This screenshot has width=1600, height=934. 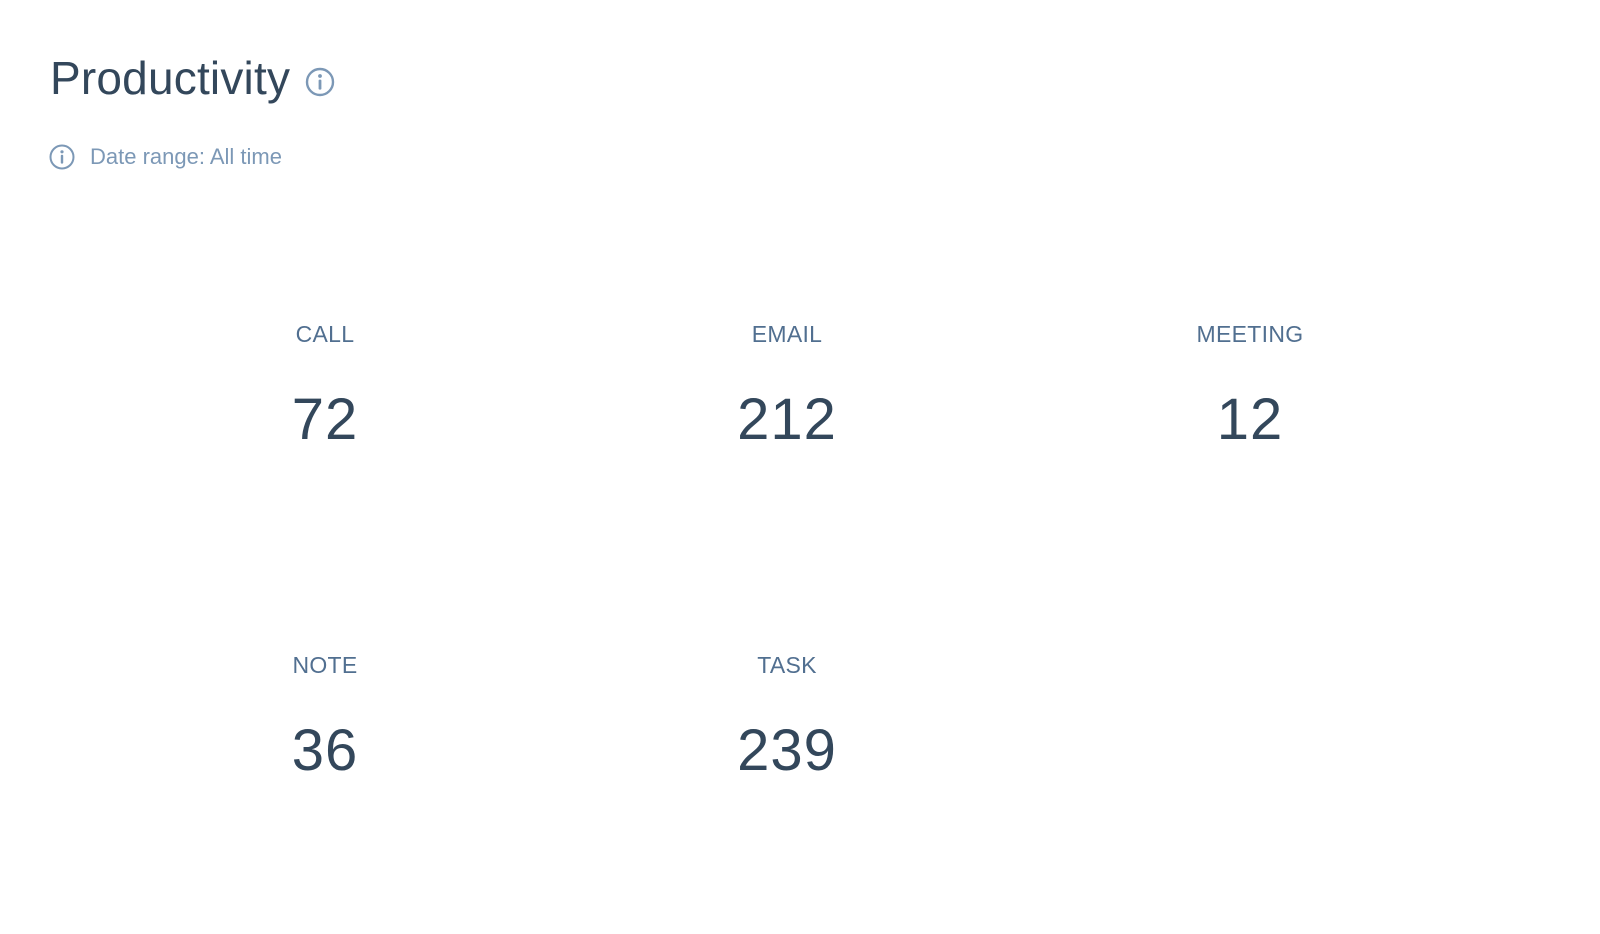 I want to click on stat-email: EMAIL 212, so click(x=787, y=387).